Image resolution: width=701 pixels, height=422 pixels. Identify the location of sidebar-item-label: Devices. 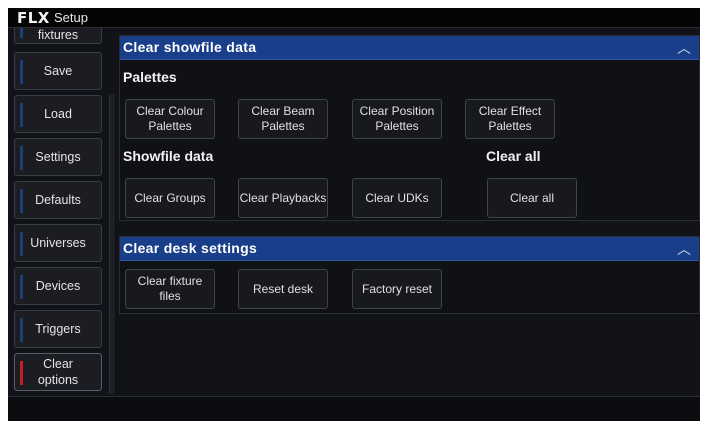
(58, 286).